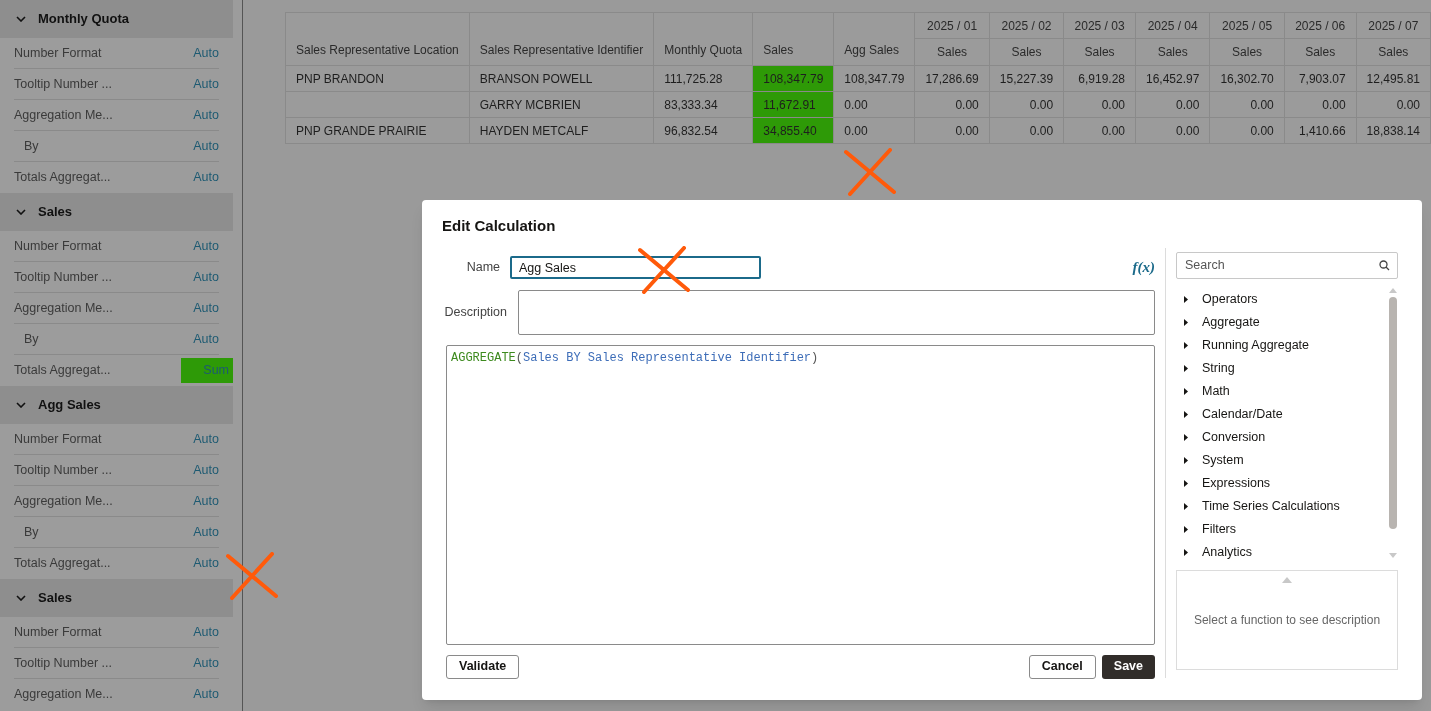 The height and width of the screenshot is (711, 1431). What do you see at coordinates (1026, 25) in the screenshot?
I see `column-header: 2025 / 02` at bounding box center [1026, 25].